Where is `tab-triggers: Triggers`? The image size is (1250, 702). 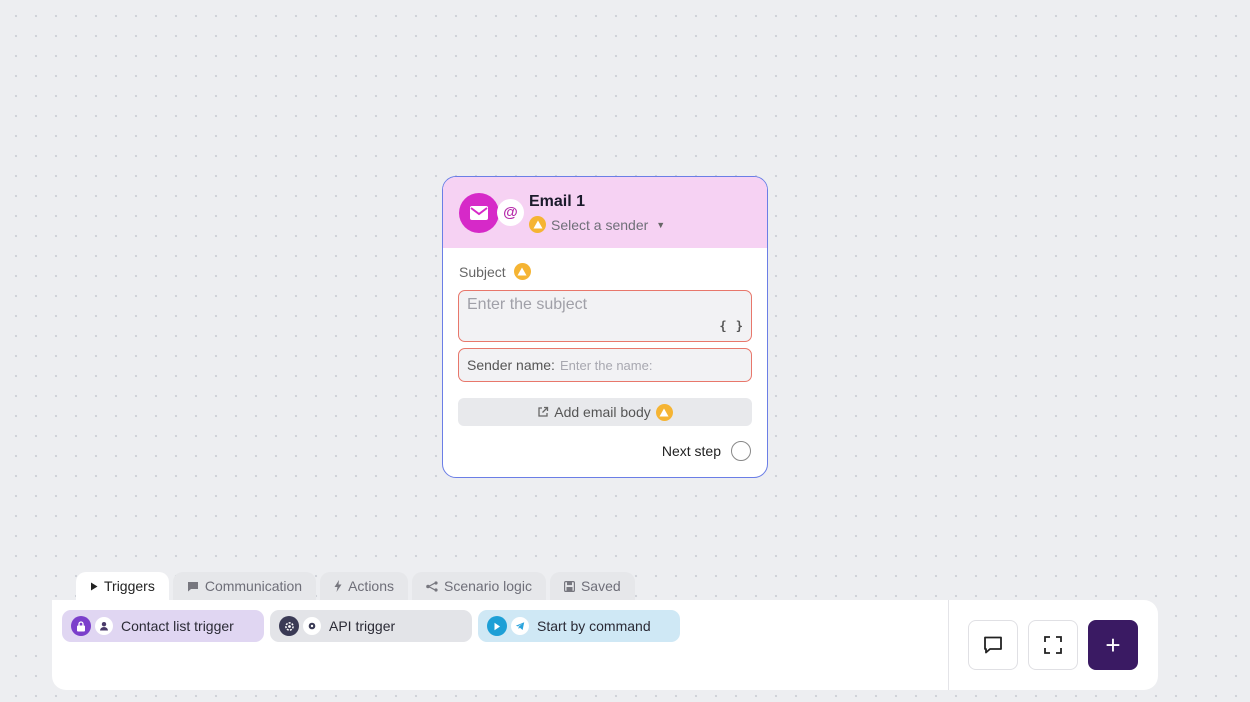
tab-triggers: Triggers is located at coordinates (122, 586).